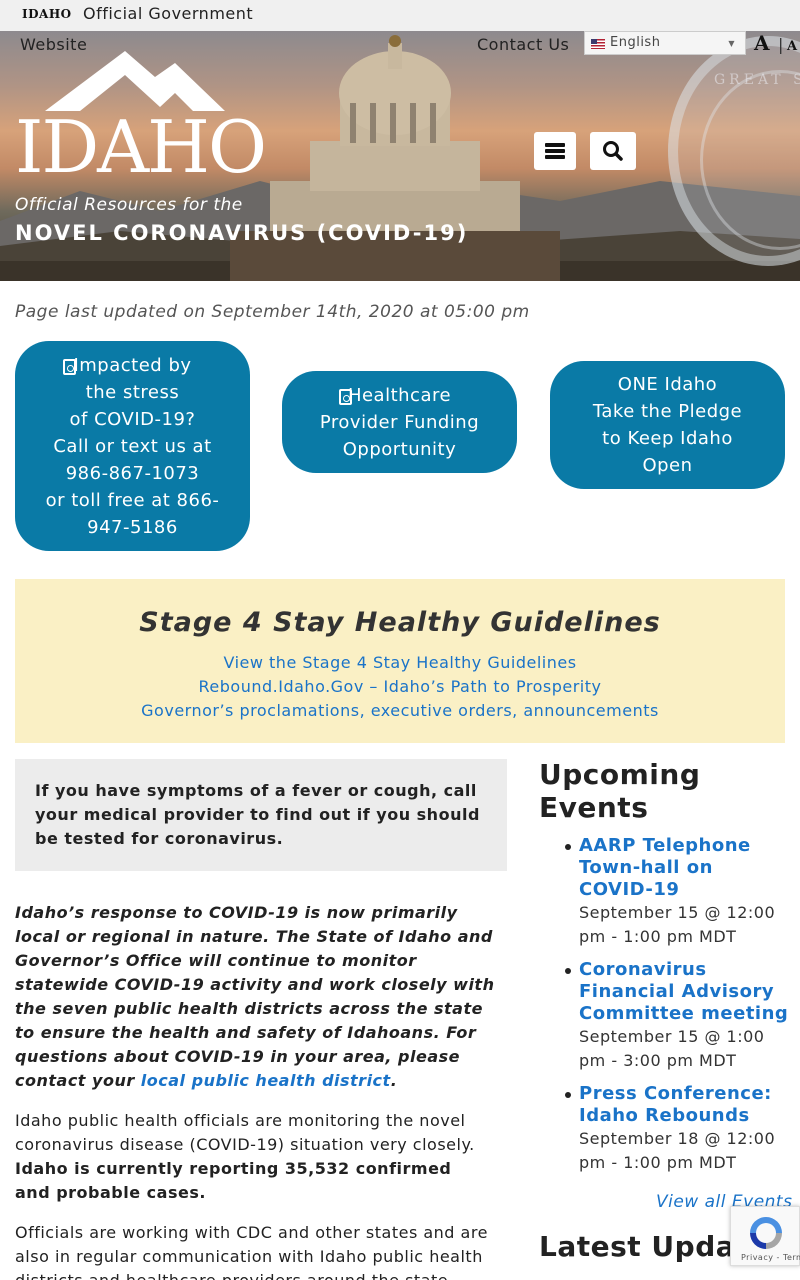 The image size is (800, 1280). Describe the element at coordinates (129, 205) in the screenshot. I see `hero-tagline: Official Resources for the` at that location.